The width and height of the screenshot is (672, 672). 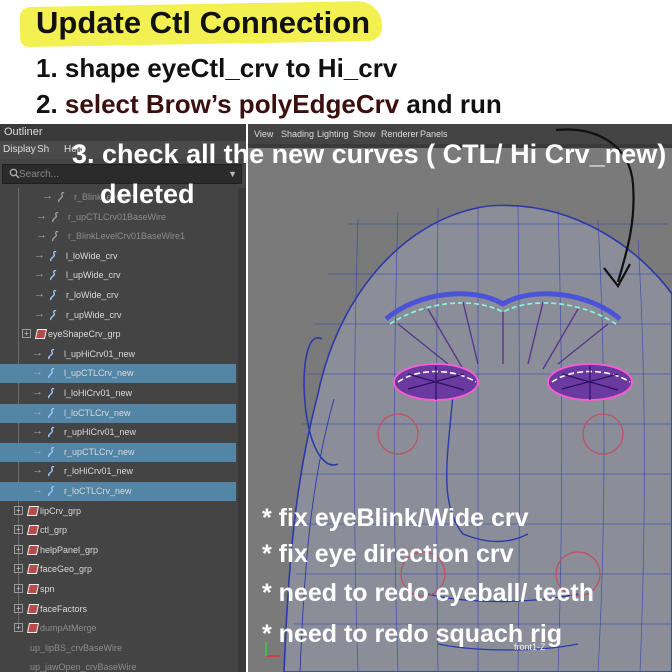 I want to click on outliner-item: up_lipBS_crvBaseWire, so click(x=118, y=648).